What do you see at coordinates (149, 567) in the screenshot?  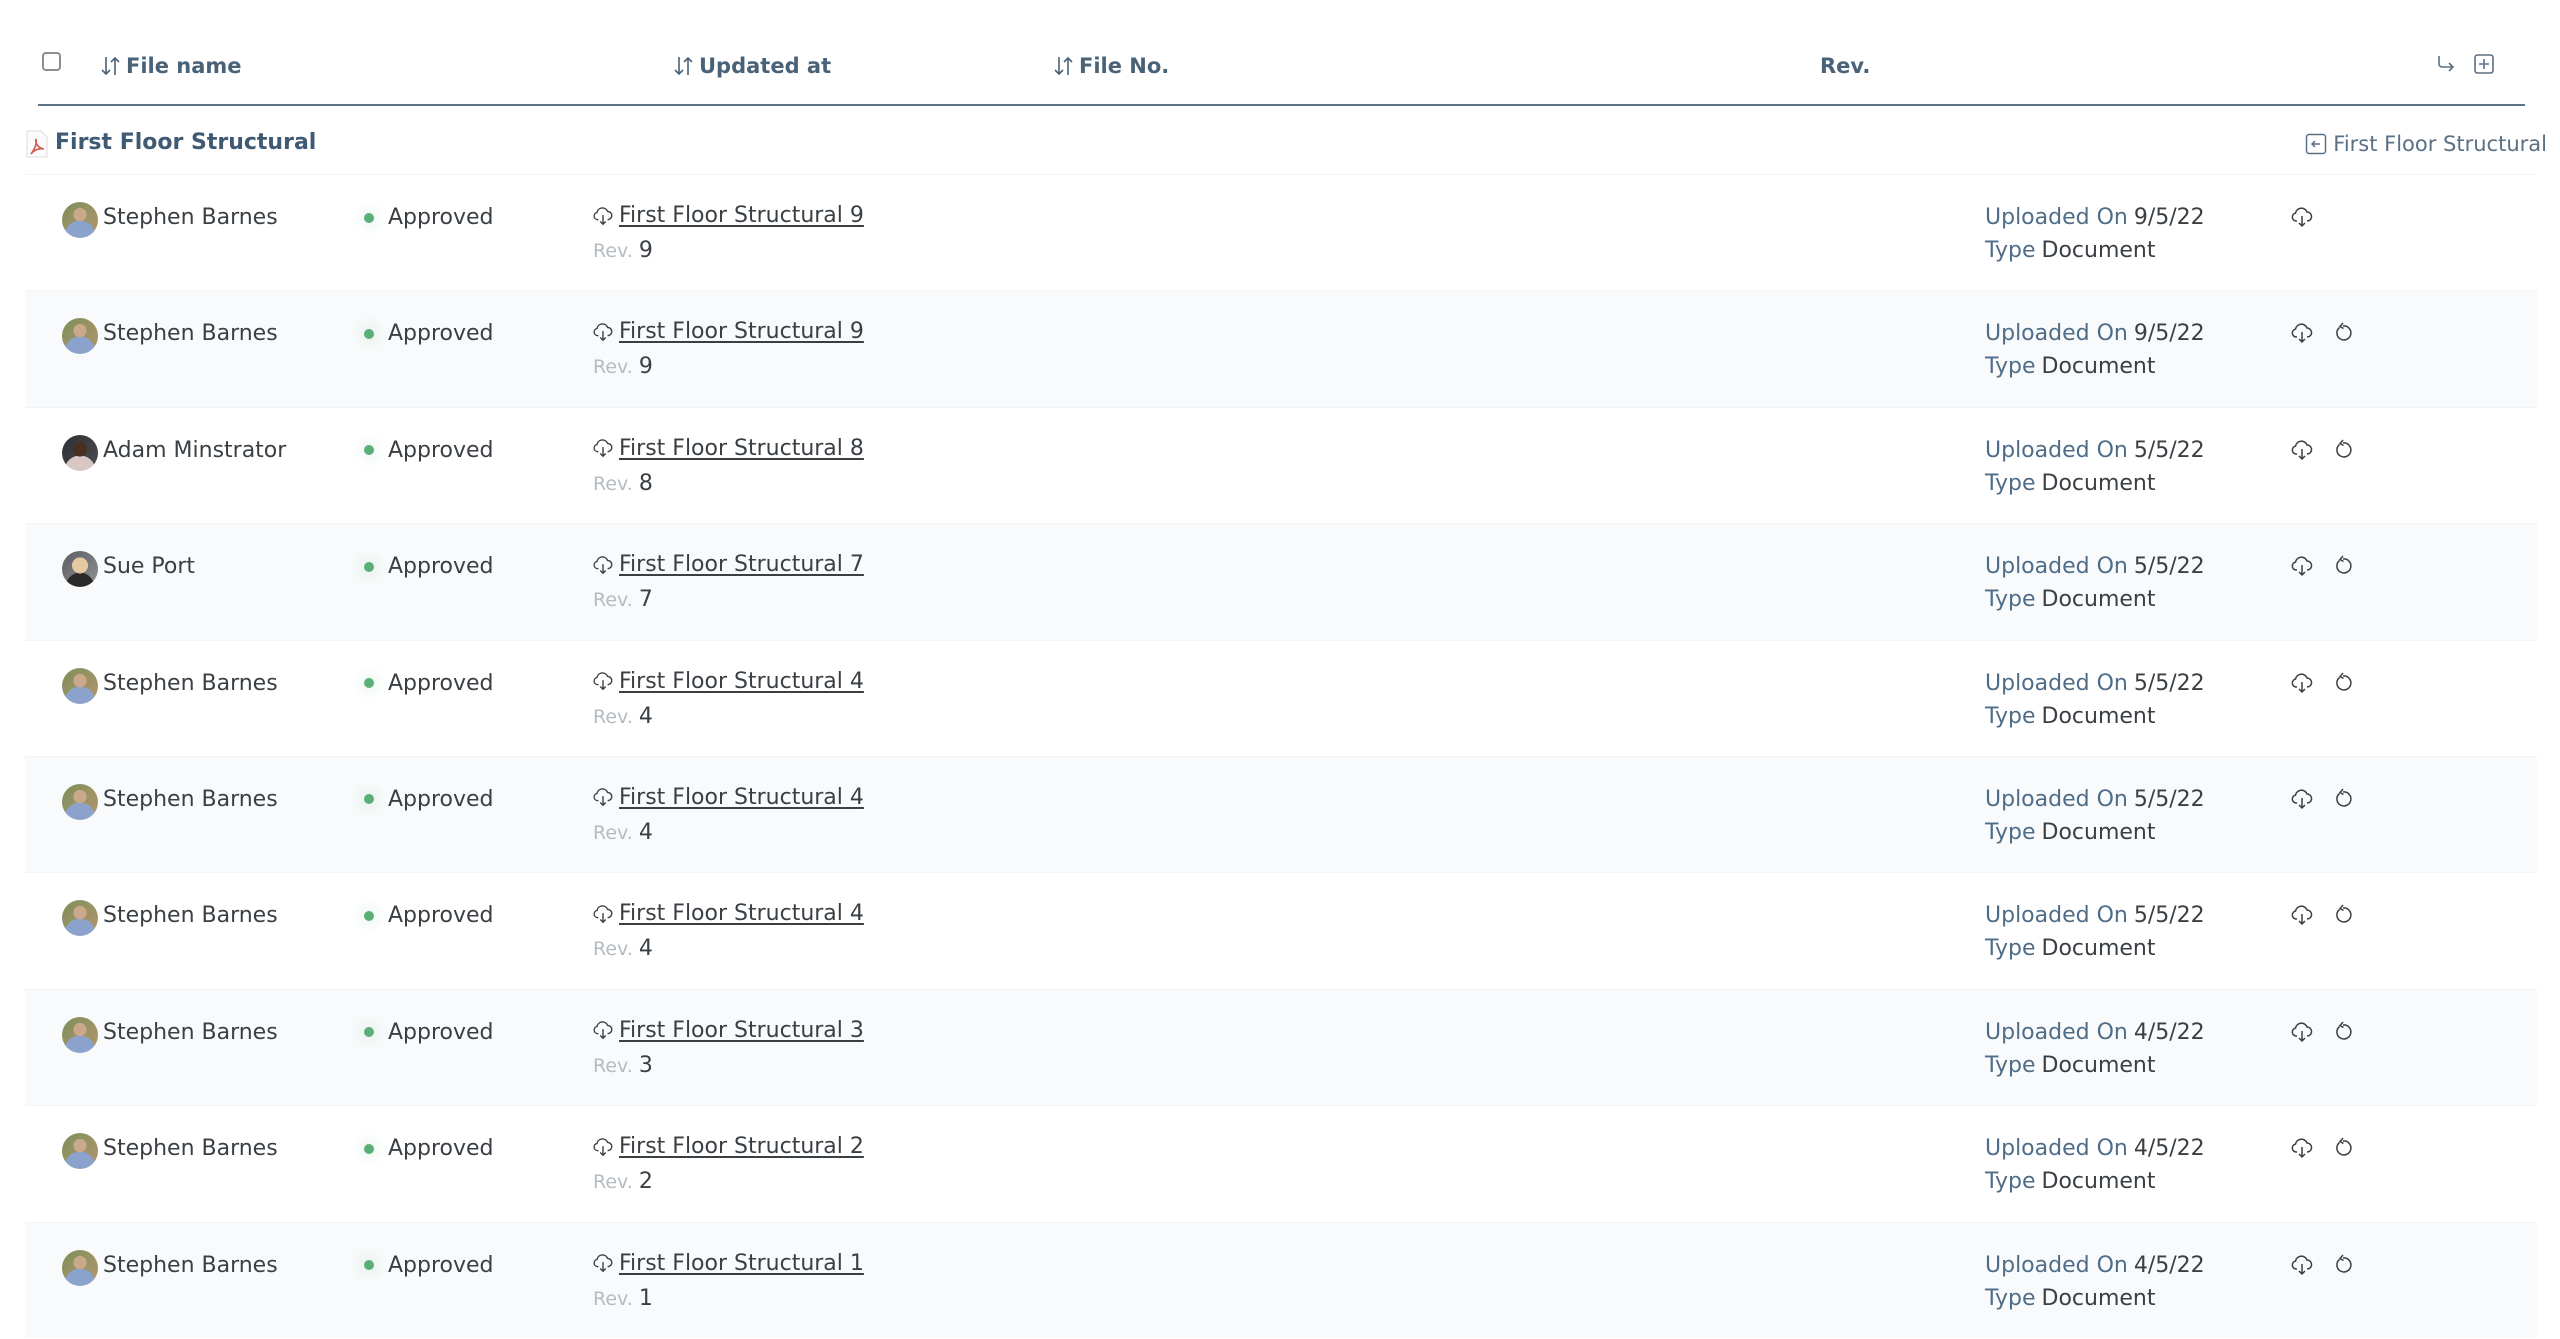 I see `user-name: Sue Port` at bounding box center [149, 567].